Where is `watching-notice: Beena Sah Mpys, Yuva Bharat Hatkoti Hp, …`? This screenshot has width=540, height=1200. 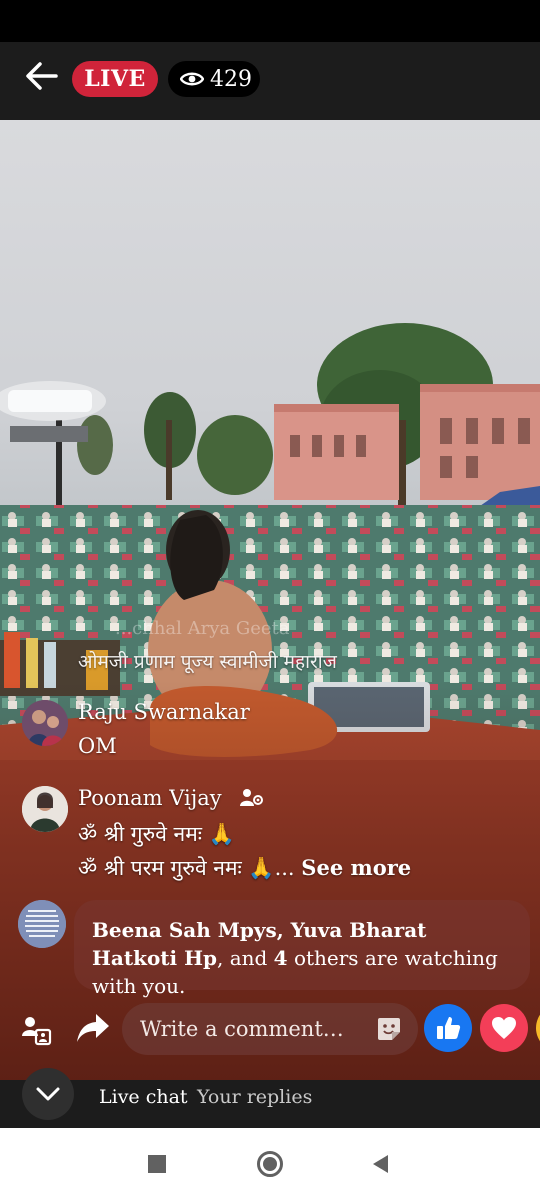 watching-notice: Beena Sah Mpys, Yuva Bharat Hatkoti Hp, … is located at coordinates (274, 949).